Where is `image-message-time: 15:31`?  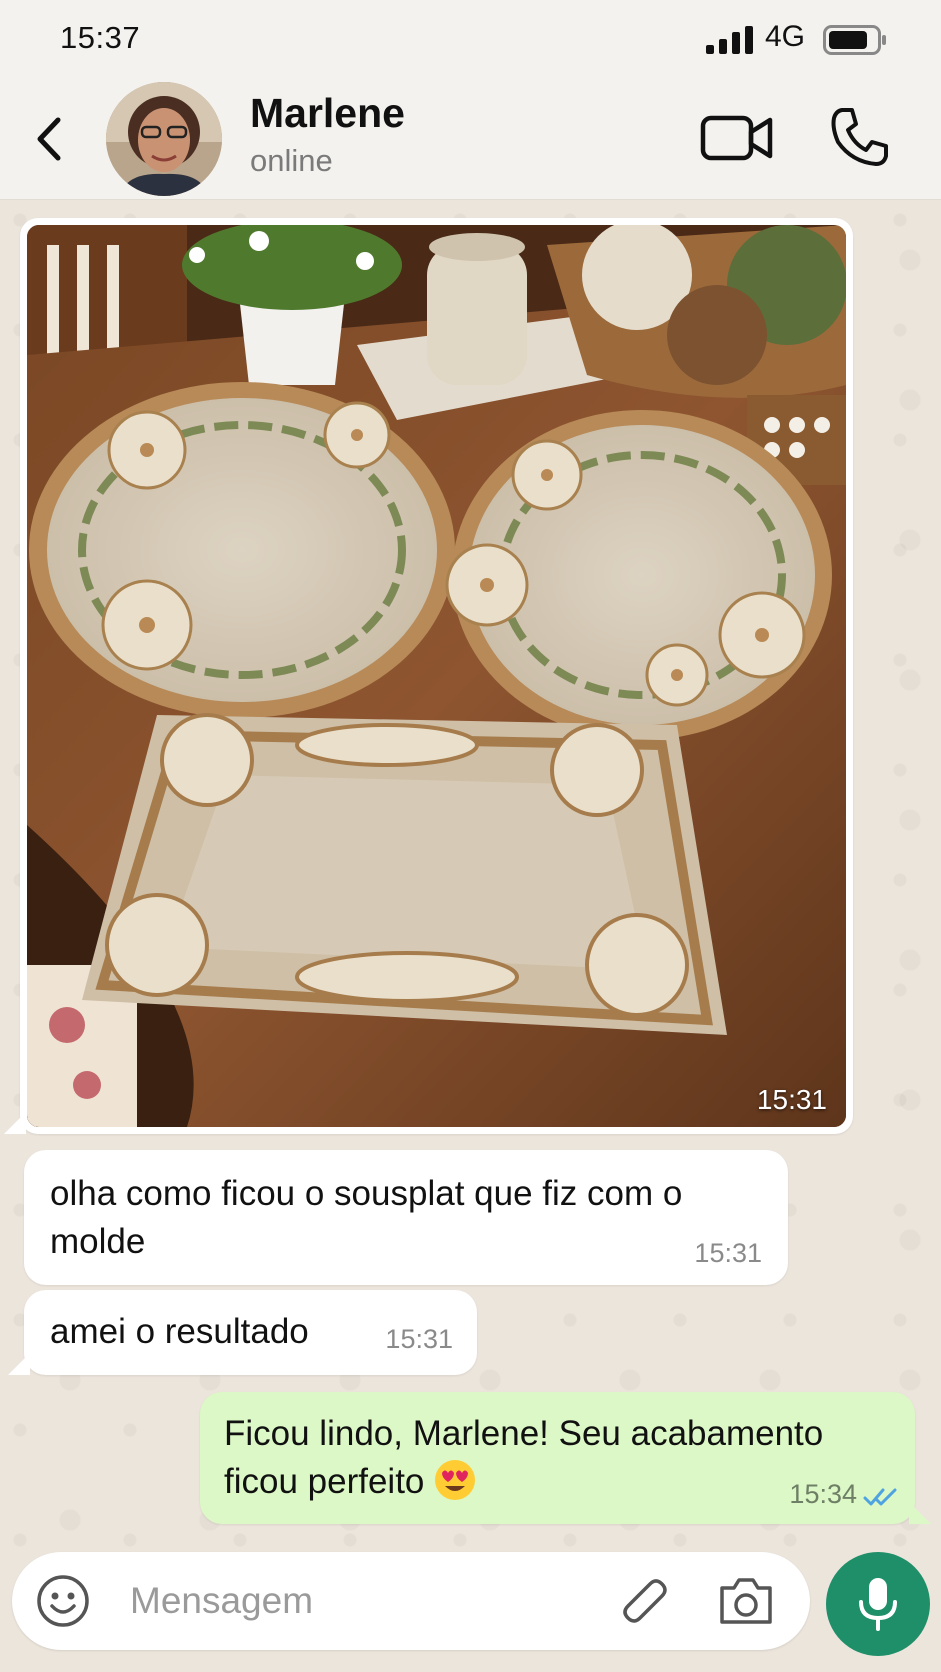 image-message-time: 15:31 is located at coordinates (791, 1099).